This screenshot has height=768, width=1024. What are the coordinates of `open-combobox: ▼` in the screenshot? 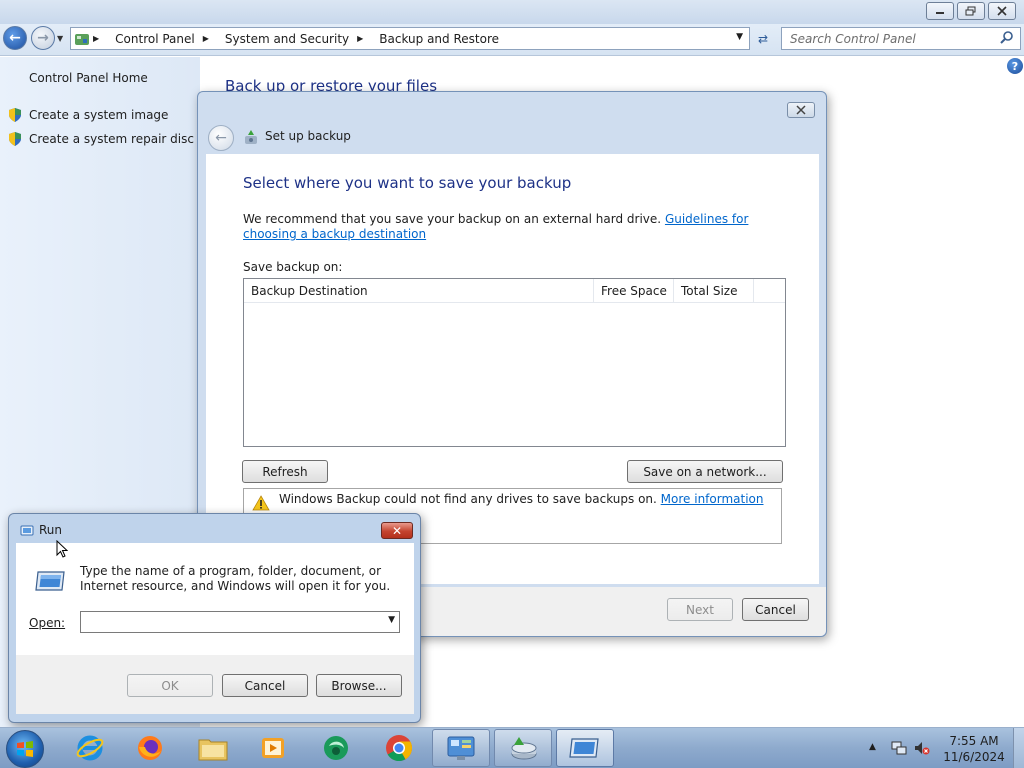 It's located at (240, 622).